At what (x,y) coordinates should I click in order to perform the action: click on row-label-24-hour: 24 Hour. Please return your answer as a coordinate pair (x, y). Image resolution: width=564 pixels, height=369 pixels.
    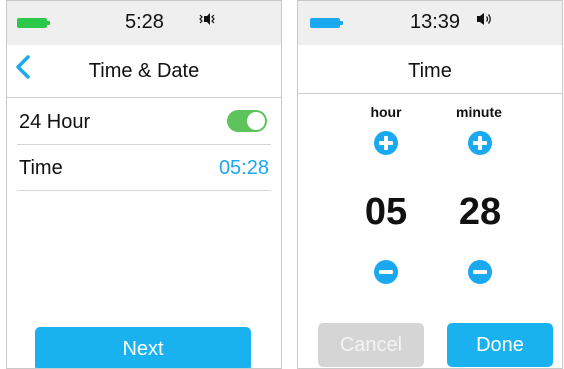
    Looking at the image, I should click on (55, 122).